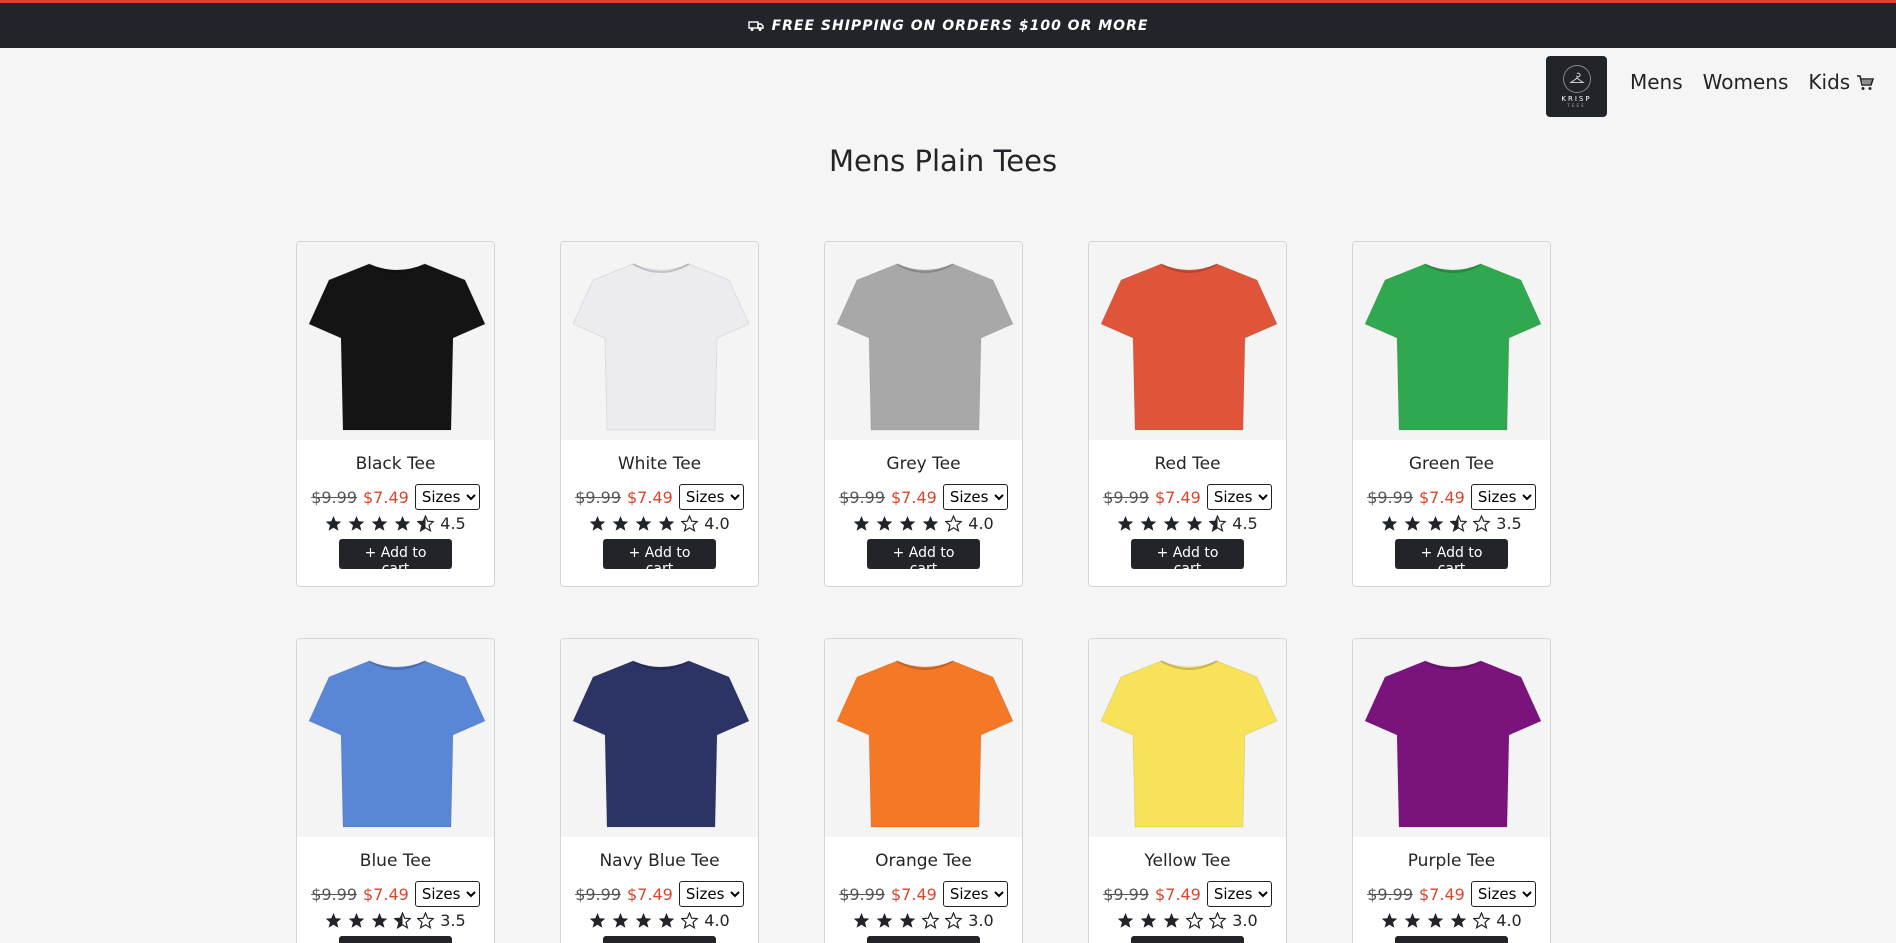  Describe the element at coordinates (981, 920) in the screenshot. I see `rating-value: 3.0` at that location.